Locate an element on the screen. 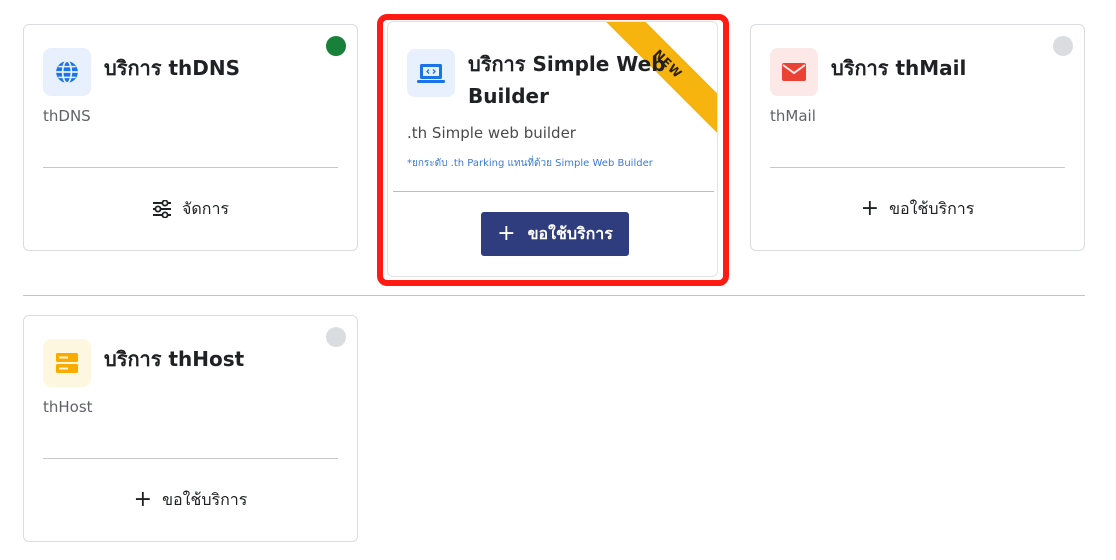  sliders-icon is located at coordinates (161, 209).